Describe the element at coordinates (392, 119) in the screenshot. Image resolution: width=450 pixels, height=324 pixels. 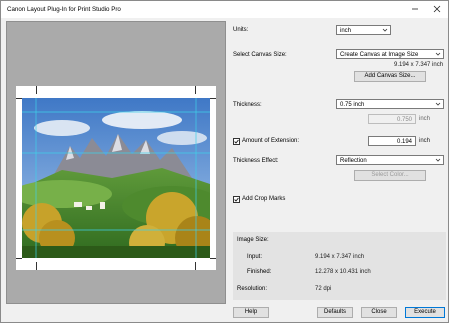
I see `thickness-field: 0.750` at that location.